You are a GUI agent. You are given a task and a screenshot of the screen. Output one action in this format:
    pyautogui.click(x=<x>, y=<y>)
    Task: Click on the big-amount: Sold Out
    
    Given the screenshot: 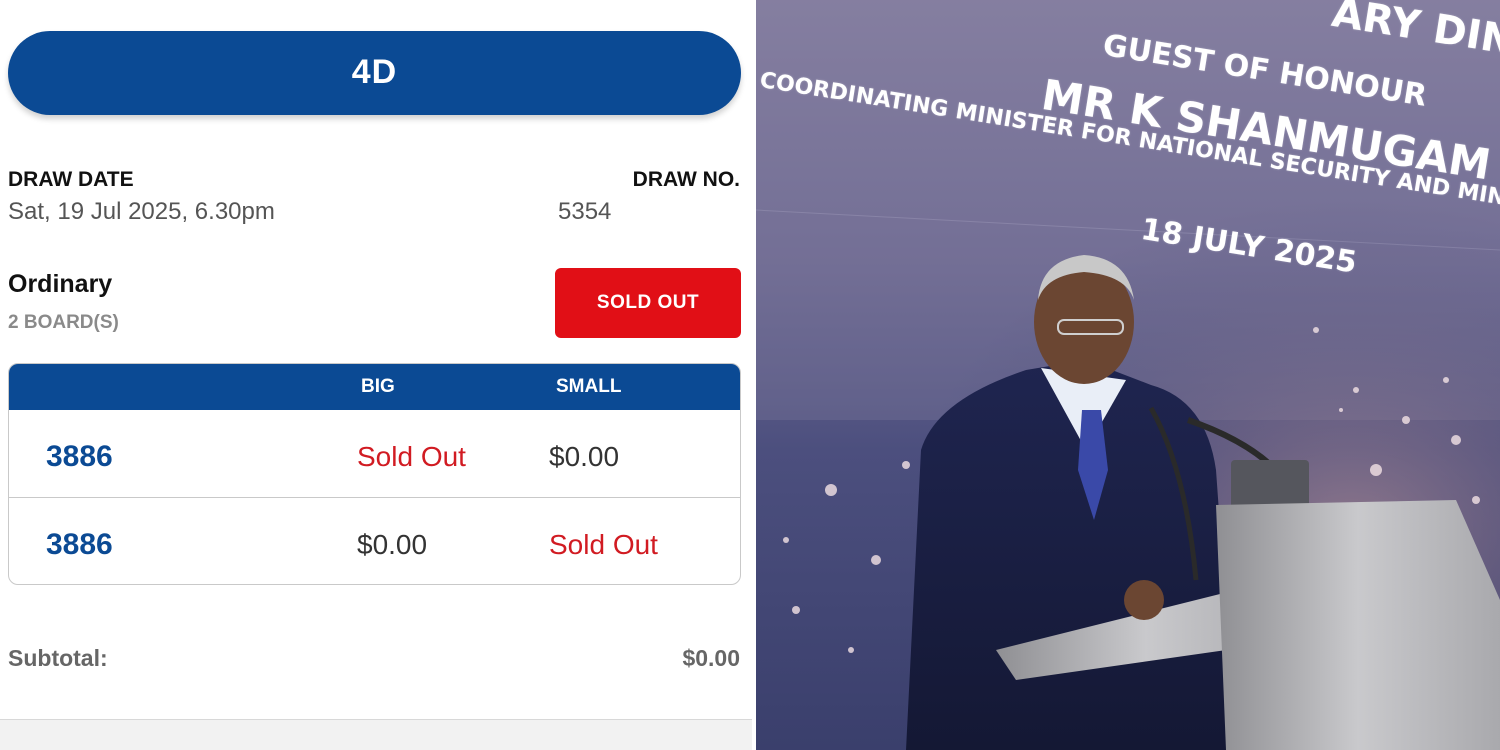 What is the action you would take?
    pyautogui.click(x=411, y=456)
    